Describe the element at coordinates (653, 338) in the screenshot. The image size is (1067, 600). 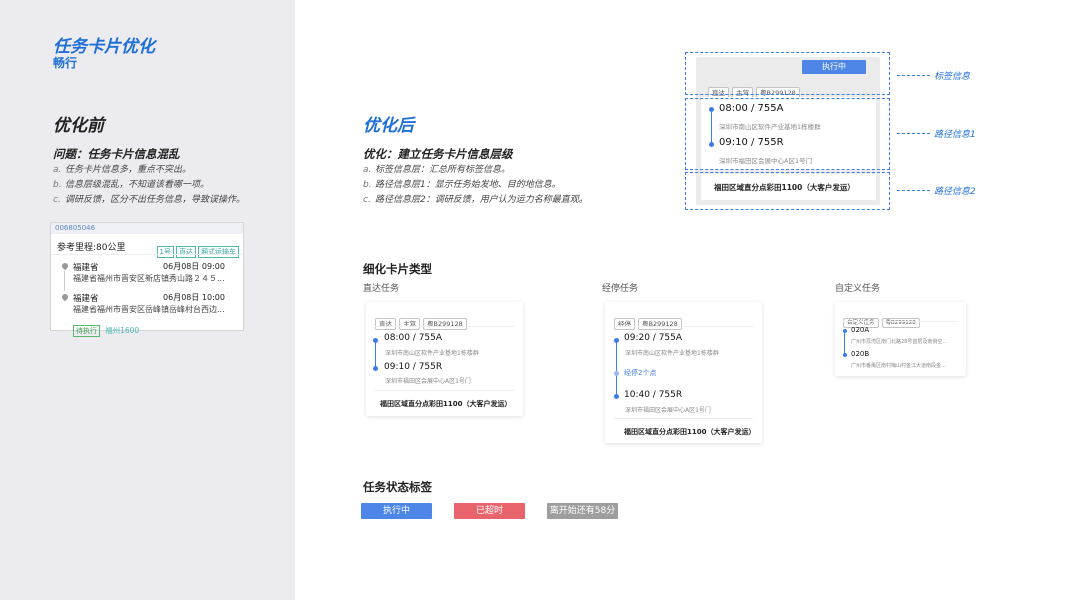
I see `stop-time: 09:20 / 755A` at that location.